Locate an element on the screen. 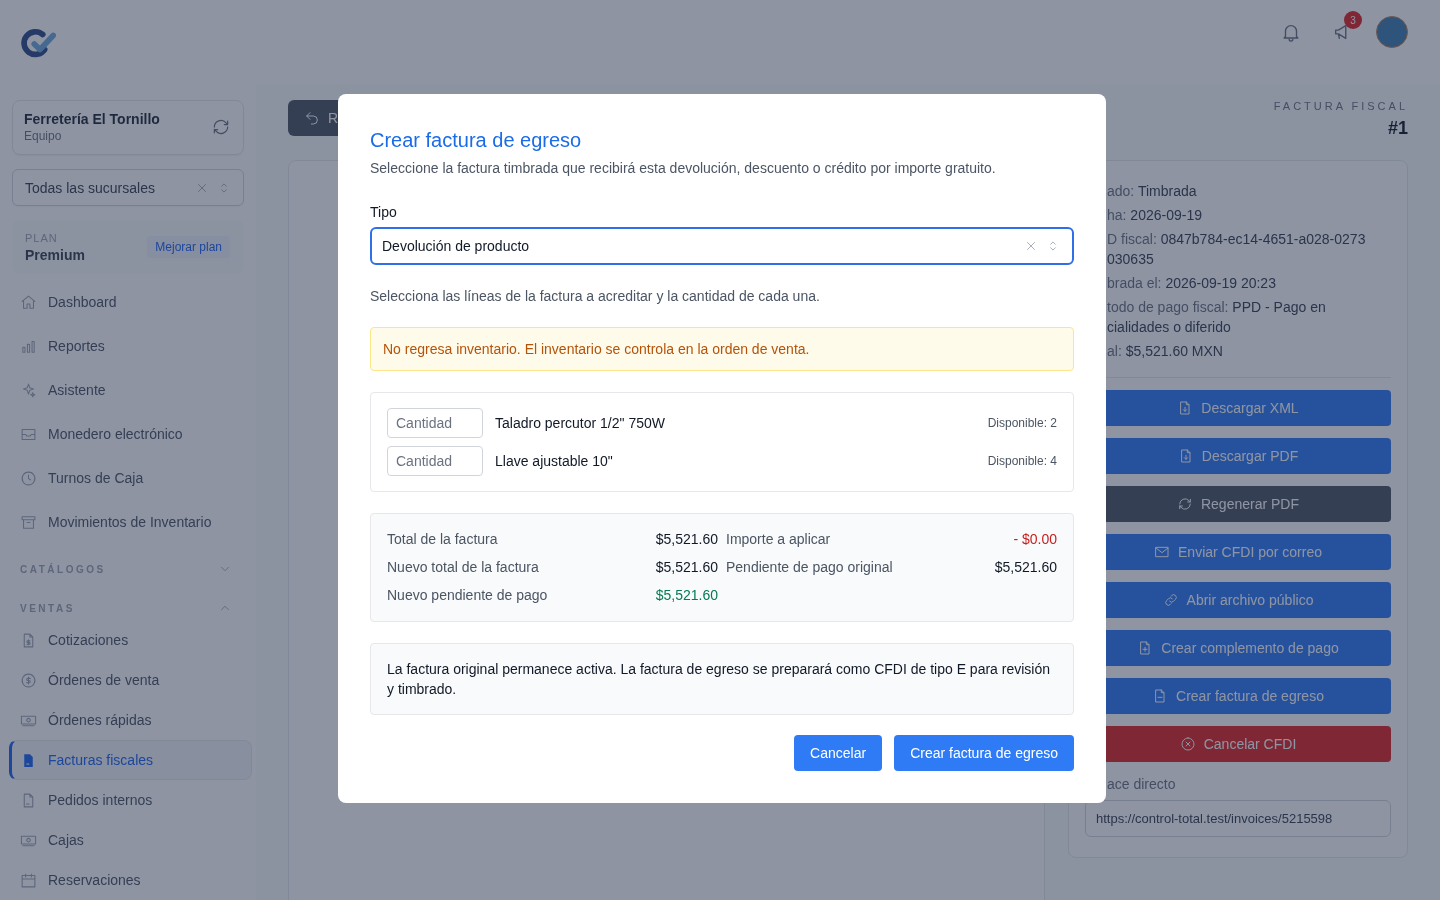  company-role: Equipo is located at coordinates (43, 136).